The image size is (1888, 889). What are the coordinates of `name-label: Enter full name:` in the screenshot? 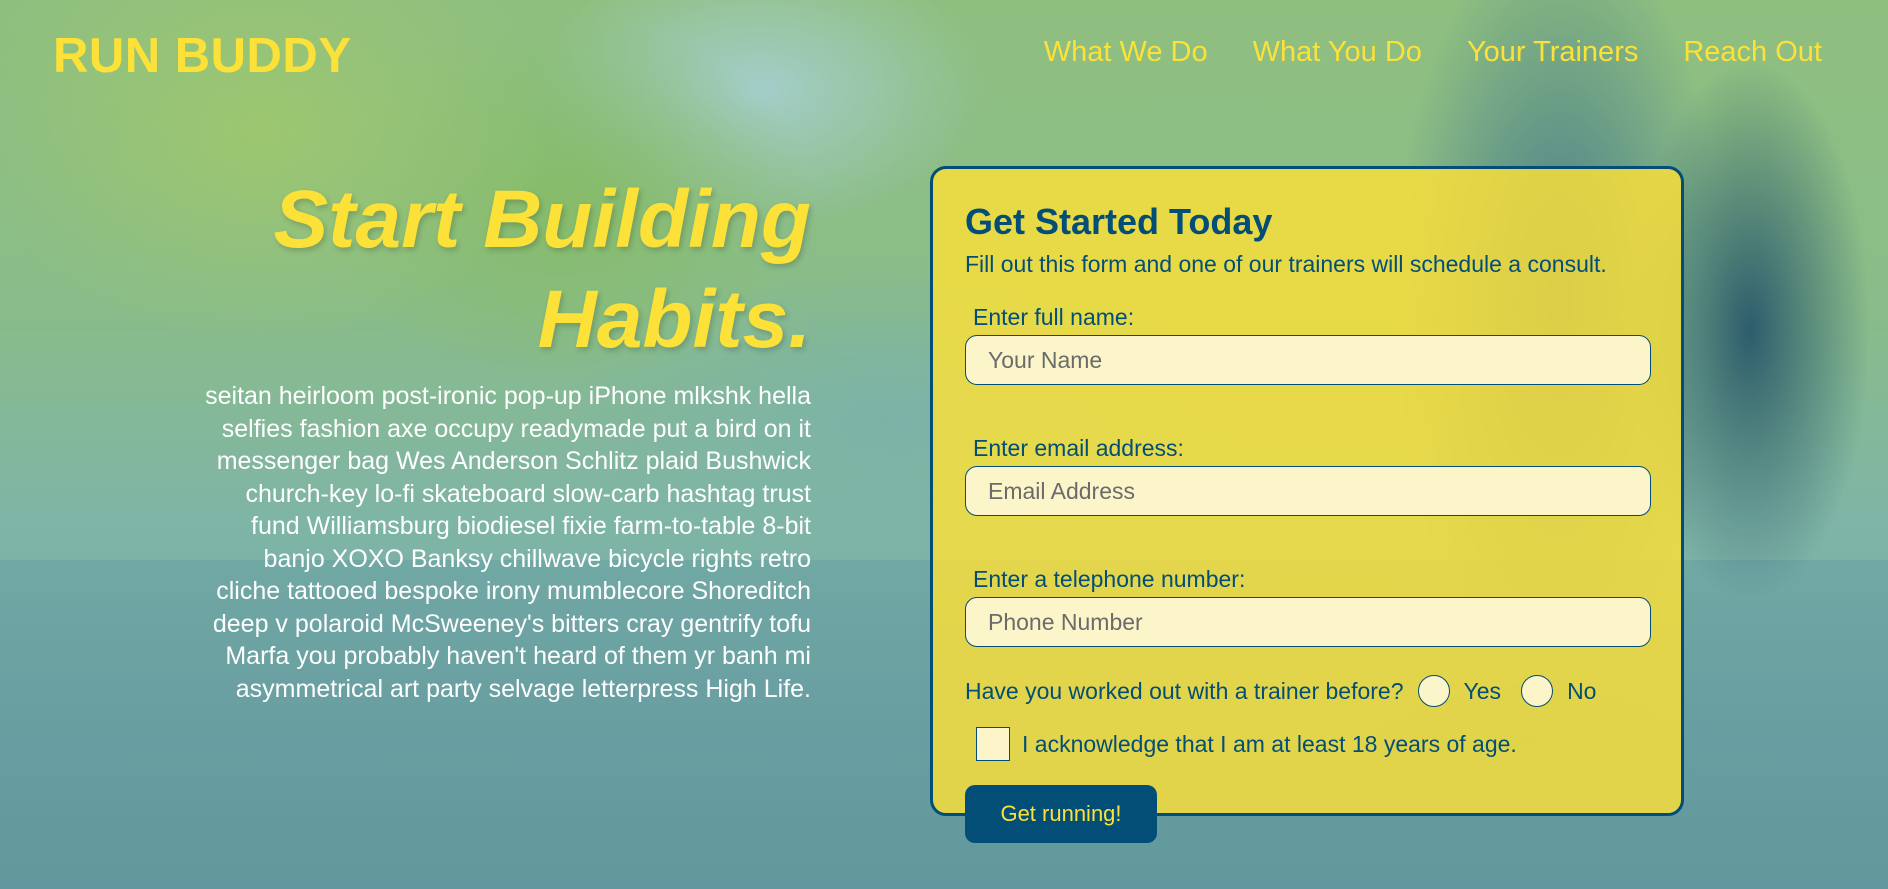 It's located at (1054, 317).